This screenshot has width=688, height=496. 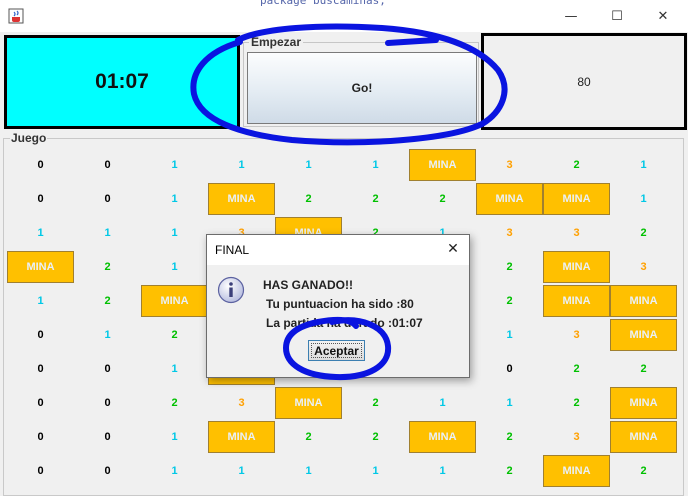 I want to click on dialog-score-line: Tu puntuacion ha sido :80, so click(x=340, y=304).